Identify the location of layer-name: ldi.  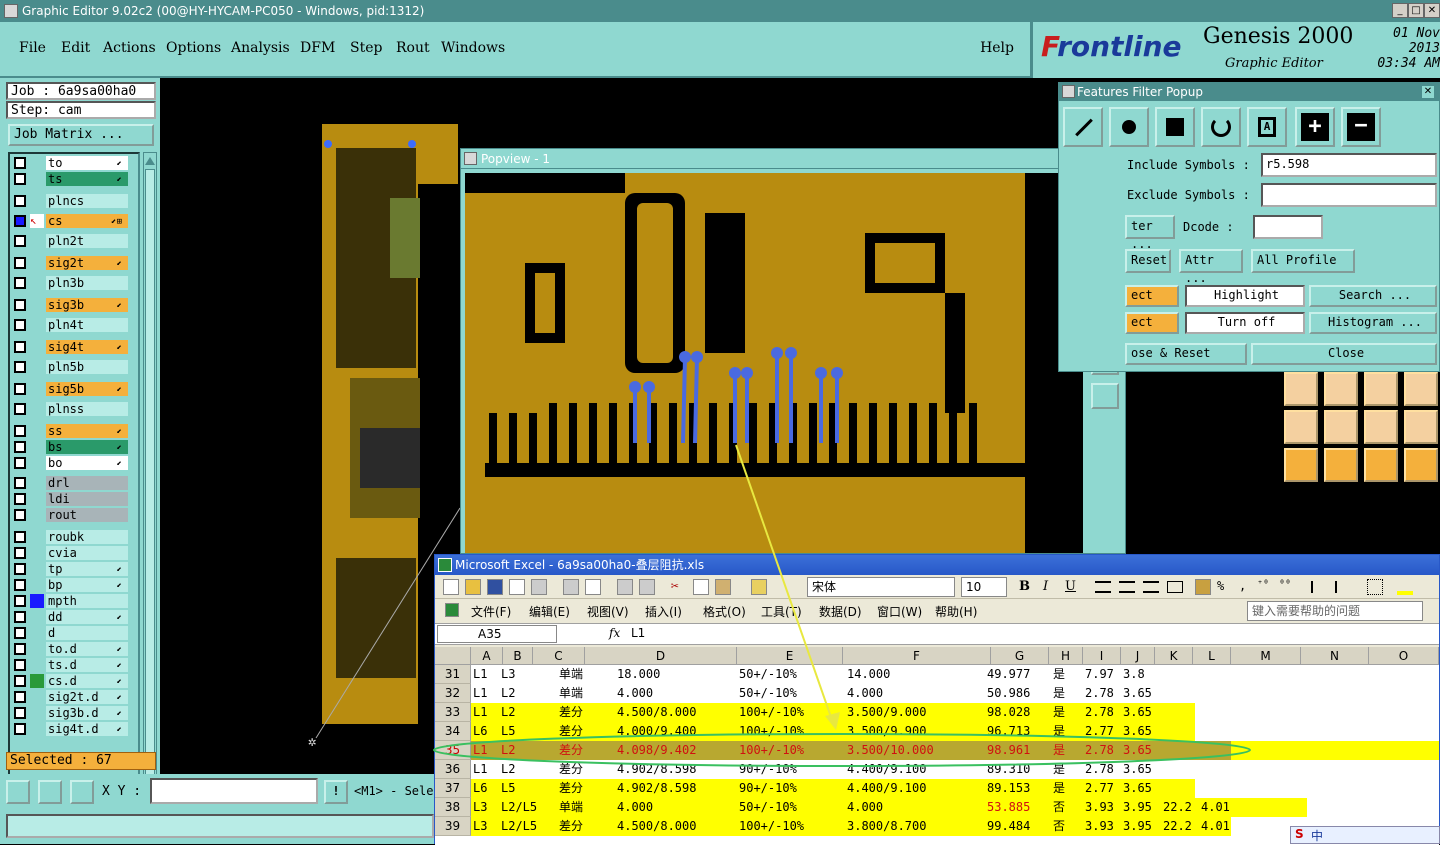
(87, 499).